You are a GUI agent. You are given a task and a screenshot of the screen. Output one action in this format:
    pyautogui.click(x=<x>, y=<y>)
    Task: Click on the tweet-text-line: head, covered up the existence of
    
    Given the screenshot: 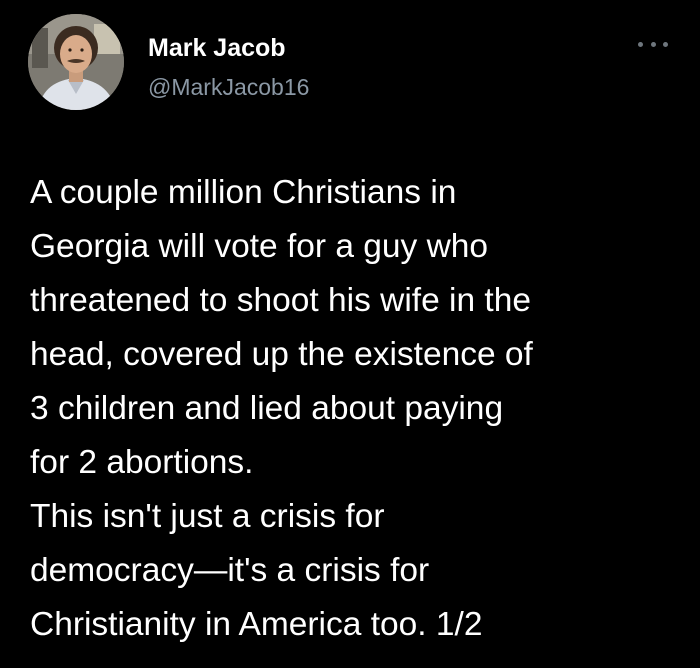 What is the action you would take?
    pyautogui.click(x=281, y=354)
    